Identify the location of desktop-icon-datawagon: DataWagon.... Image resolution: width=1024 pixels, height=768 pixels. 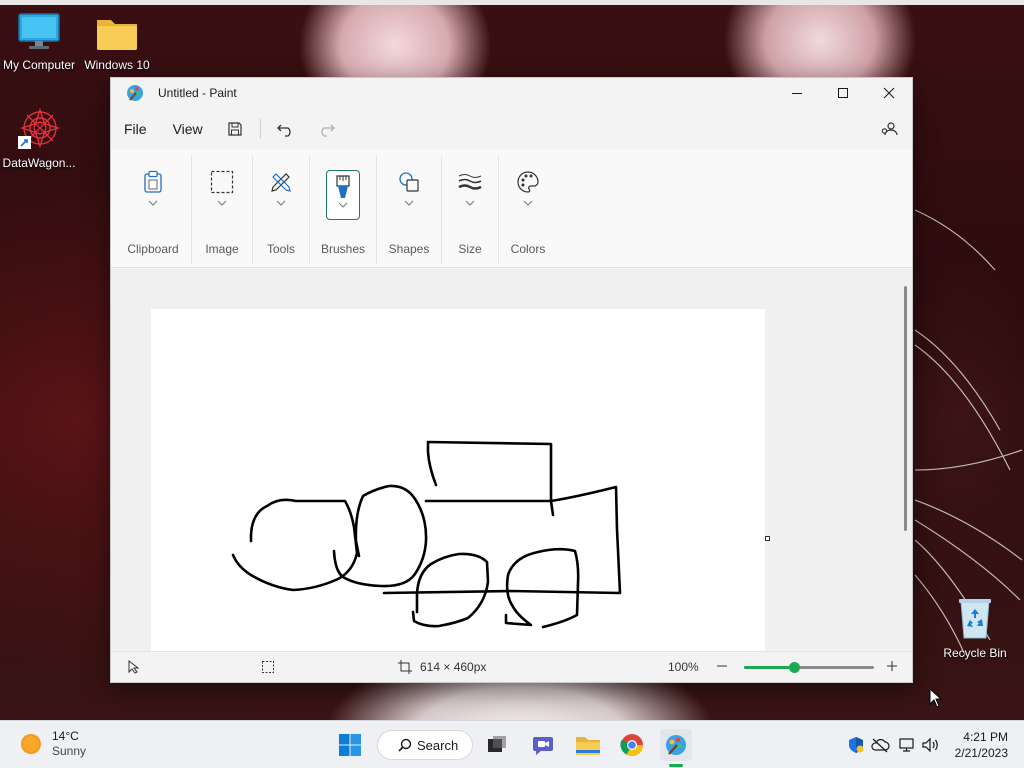
(39, 138).